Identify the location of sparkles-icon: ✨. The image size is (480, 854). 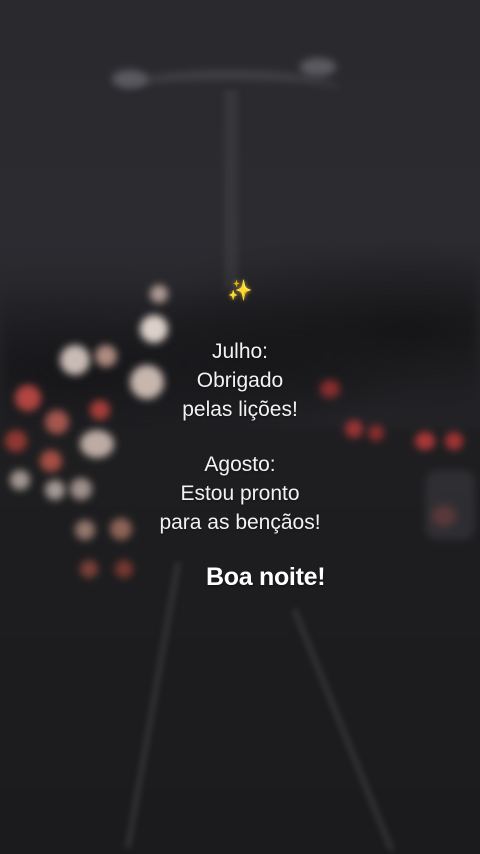
(240, 291).